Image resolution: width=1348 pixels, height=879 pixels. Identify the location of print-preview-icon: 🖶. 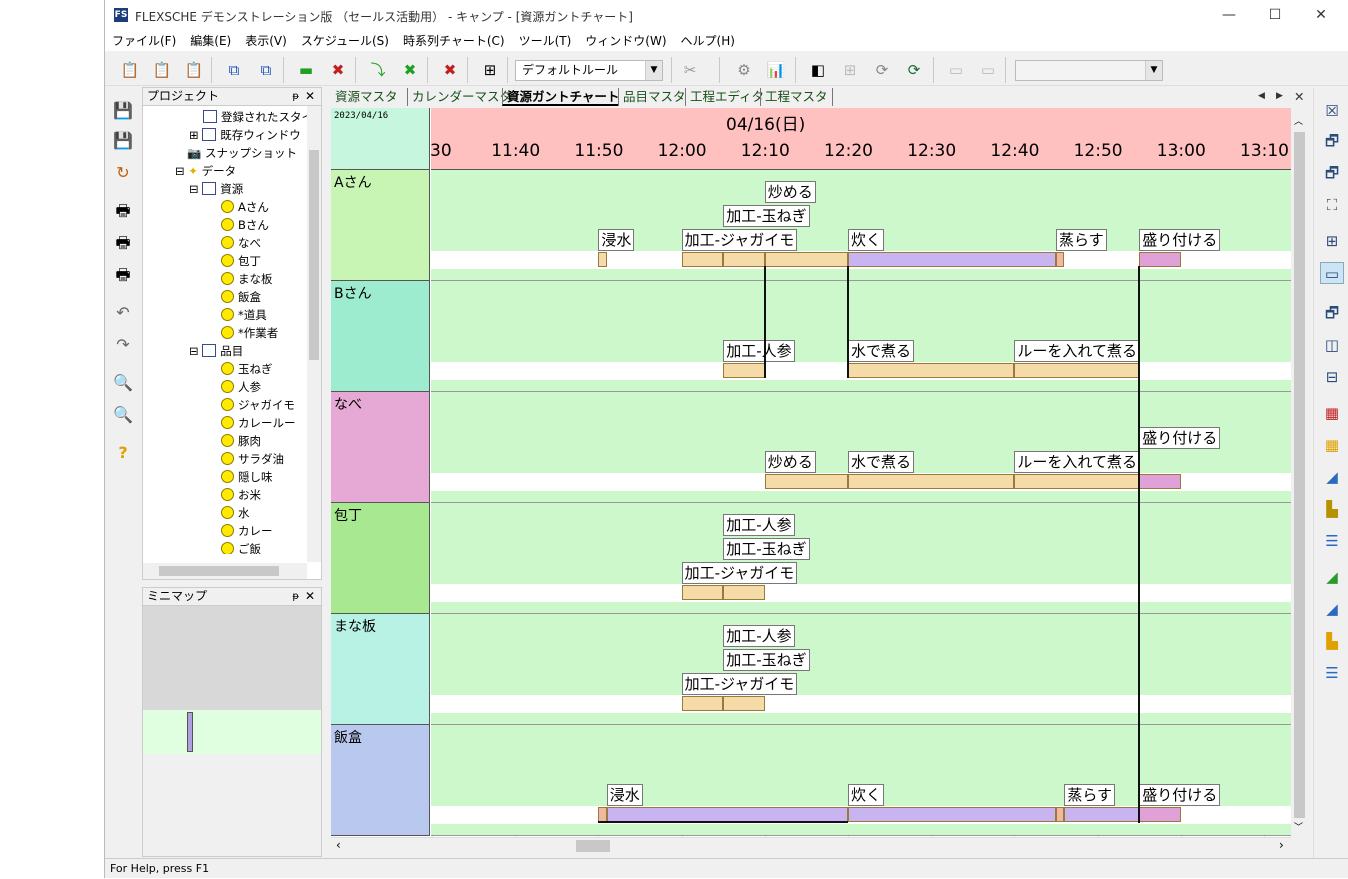
(123, 275).